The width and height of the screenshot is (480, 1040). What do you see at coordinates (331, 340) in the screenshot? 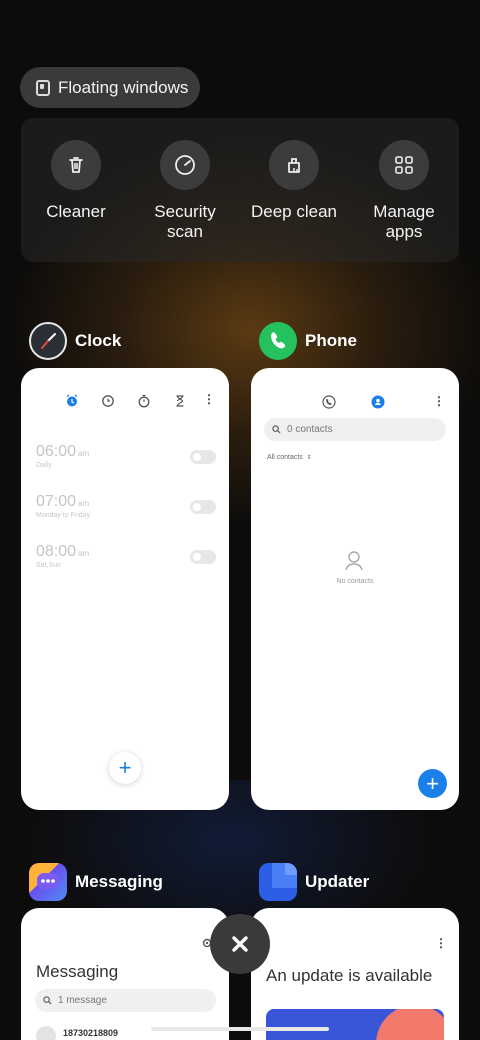
I see `phone-app-name: Phone` at bounding box center [331, 340].